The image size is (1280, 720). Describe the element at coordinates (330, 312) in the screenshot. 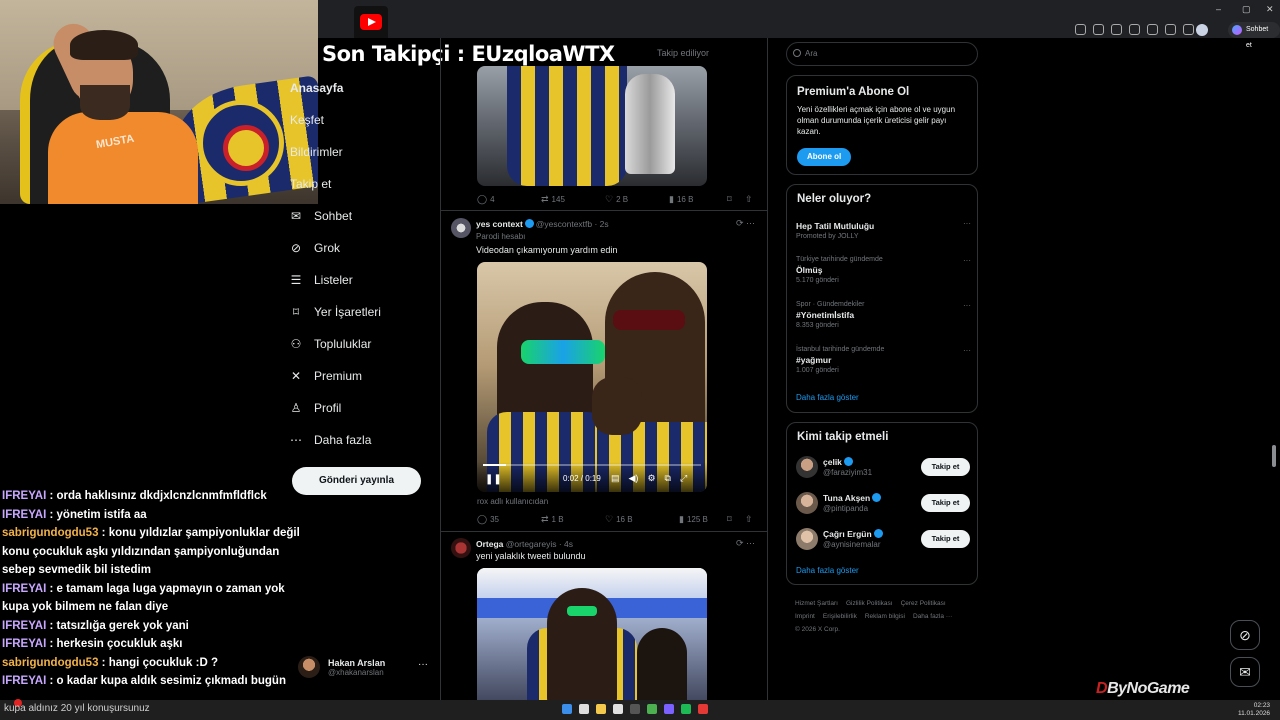

I see `nav-item-bookmarks: ⌑ Yer İşaretleri` at that location.